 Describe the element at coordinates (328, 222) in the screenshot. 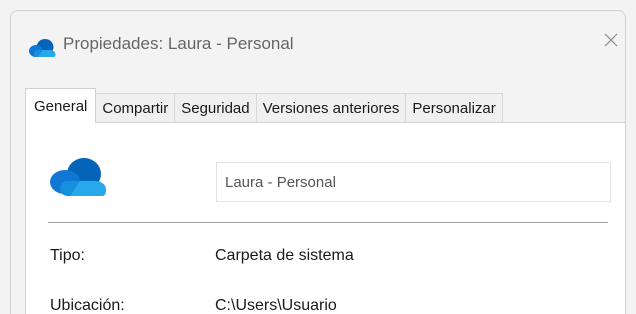

I see `divider` at that location.